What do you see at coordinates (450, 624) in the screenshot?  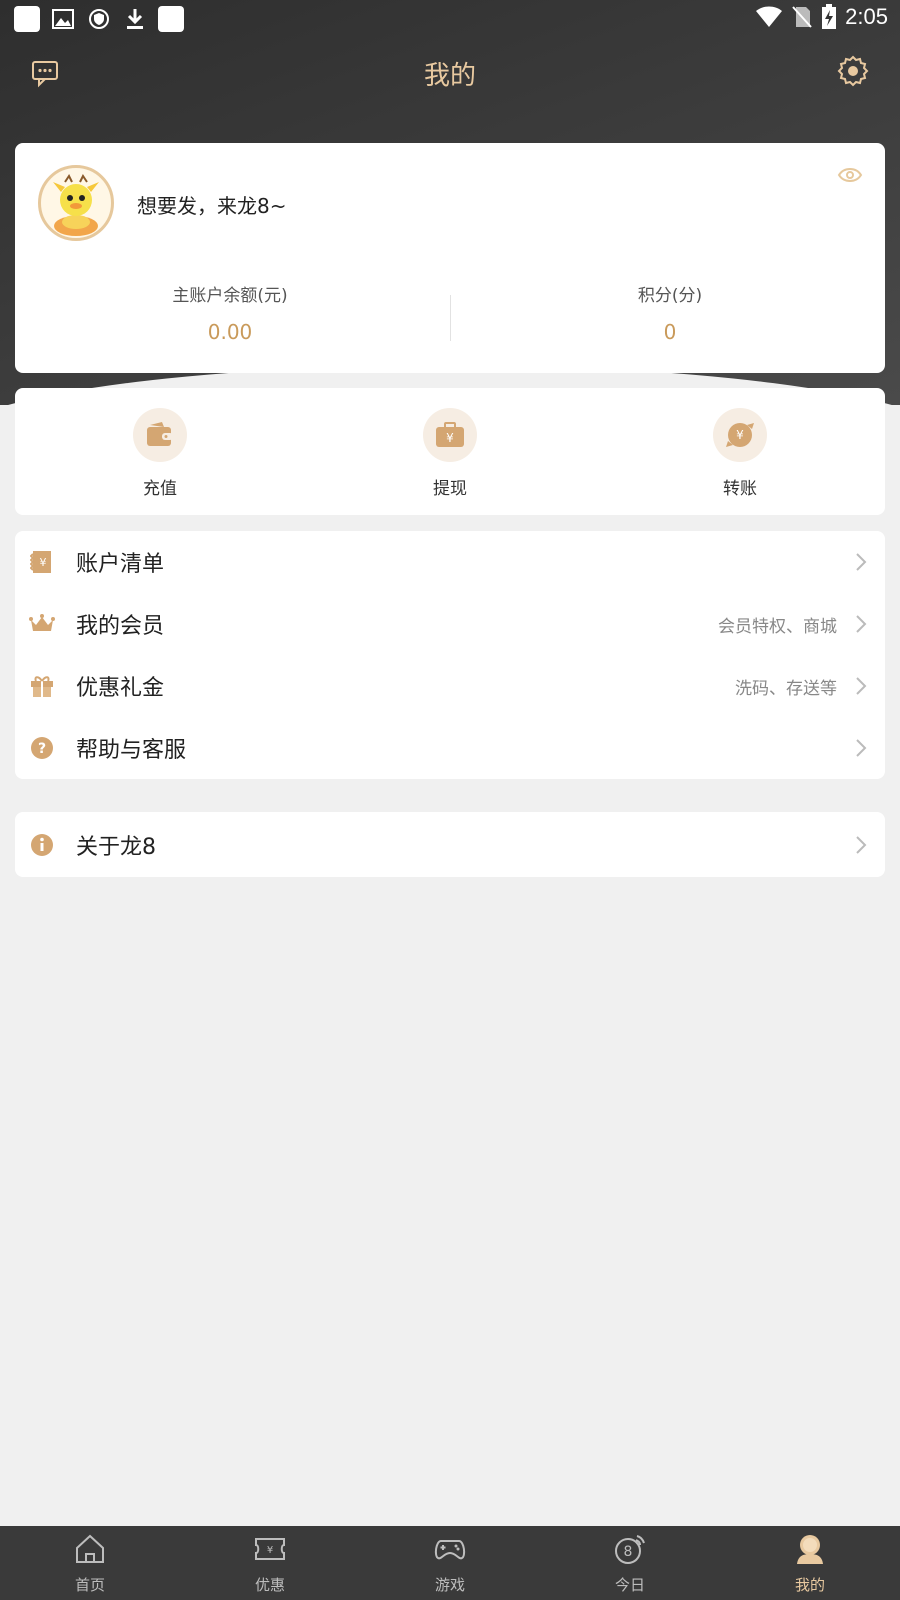 I see `menu-item-membership: 我的会员 会员特权、商城` at bounding box center [450, 624].